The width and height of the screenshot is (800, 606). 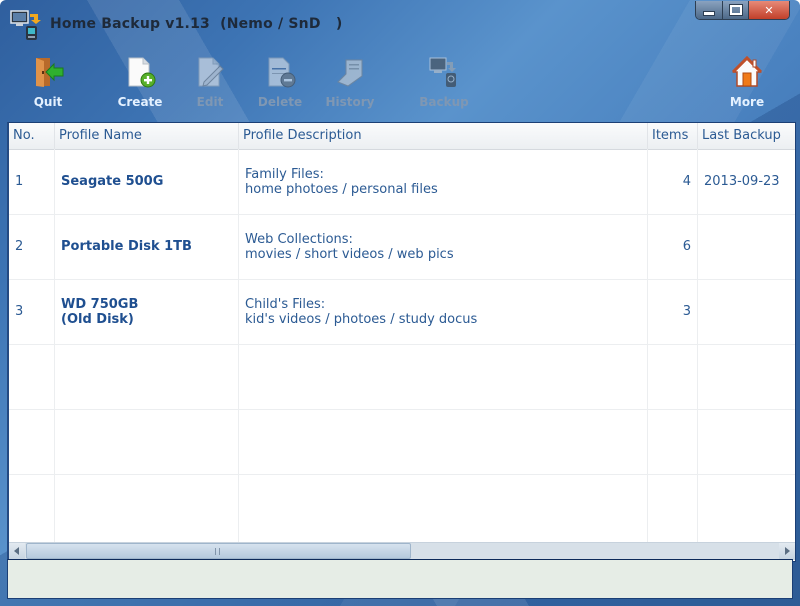 What do you see at coordinates (444, 102) in the screenshot?
I see `backup-label: Backup` at bounding box center [444, 102].